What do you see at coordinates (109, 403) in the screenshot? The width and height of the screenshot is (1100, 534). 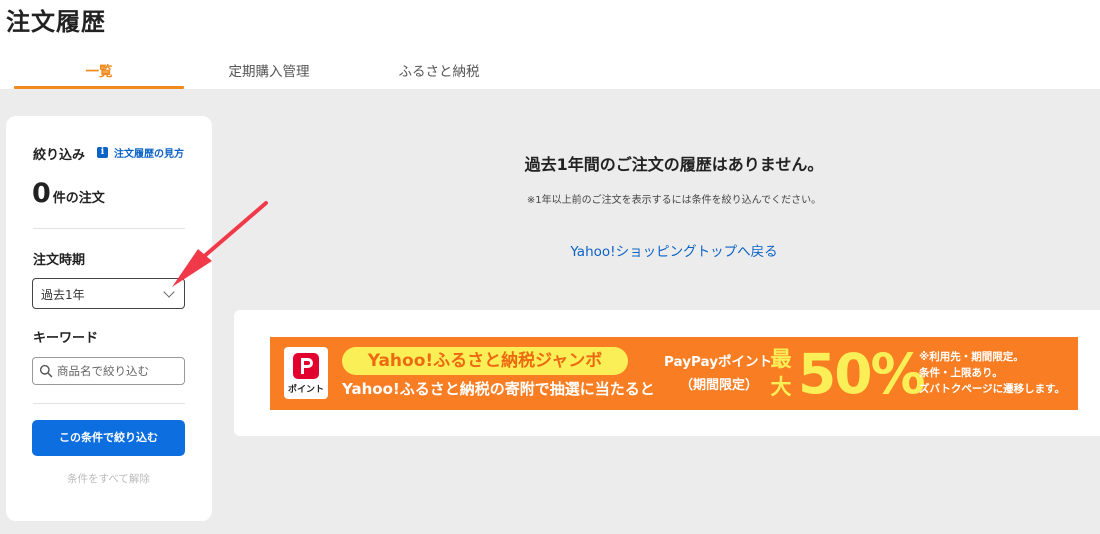 I see `divider` at bounding box center [109, 403].